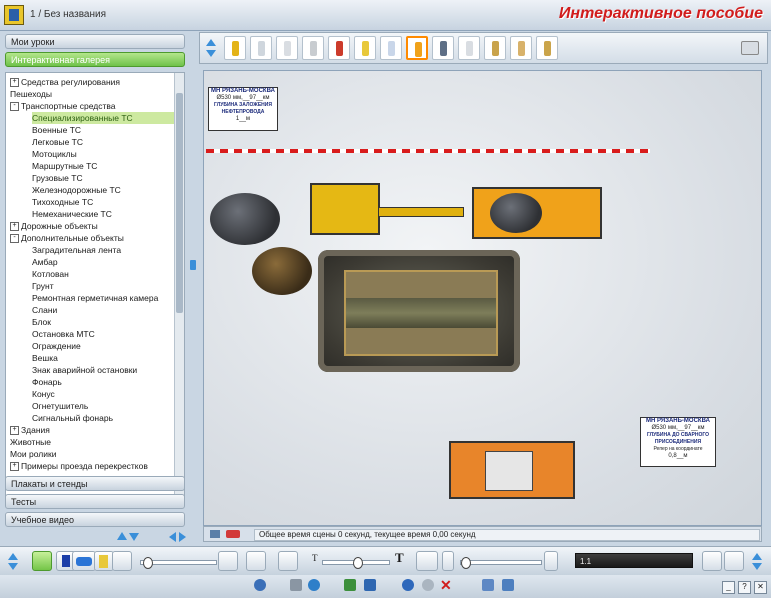 This screenshot has width=771, height=598. What do you see at coordinates (387, 210) in the screenshot?
I see `excavator` at bounding box center [387, 210].